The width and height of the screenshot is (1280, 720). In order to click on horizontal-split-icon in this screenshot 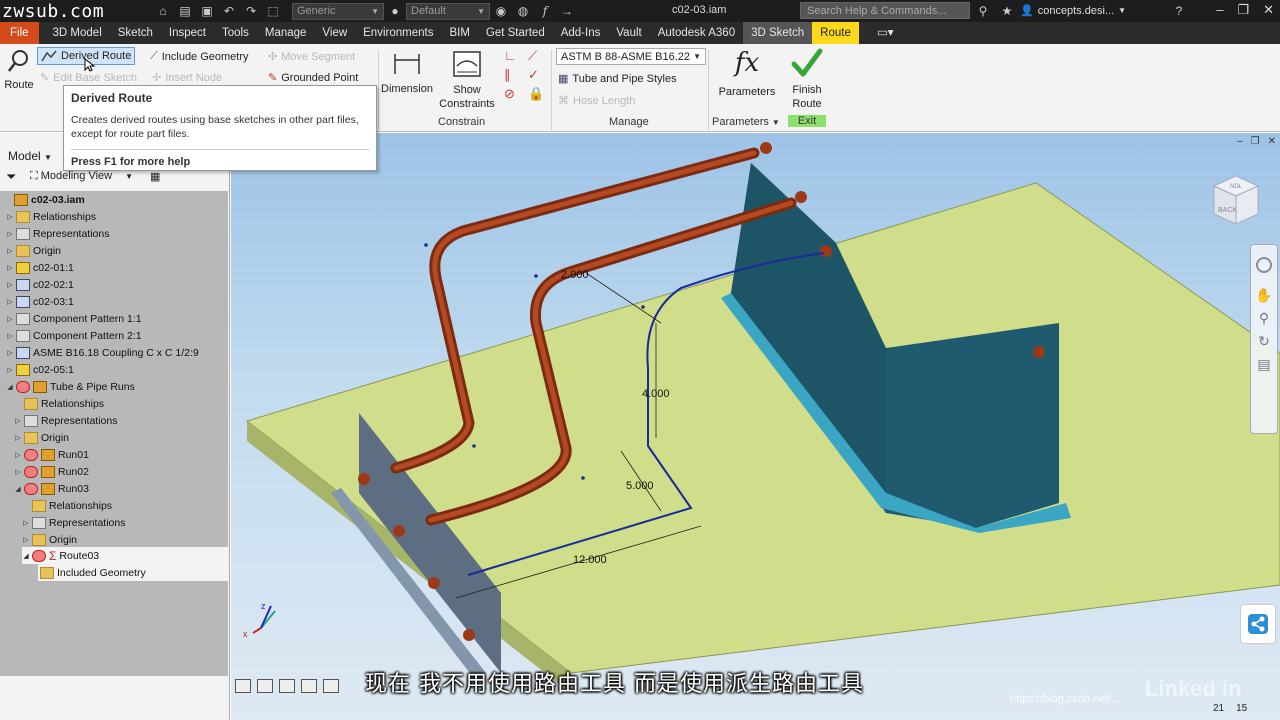, I will do `click(287, 686)`.